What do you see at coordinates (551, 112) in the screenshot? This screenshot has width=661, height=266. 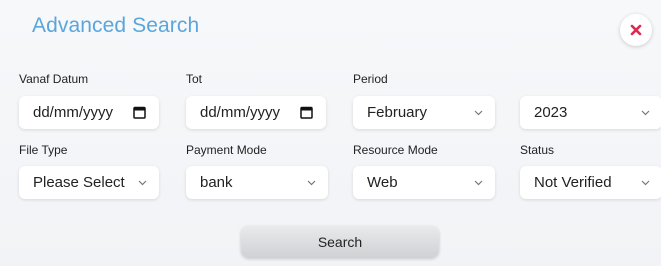 I see `year-value: 2023` at bounding box center [551, 112].